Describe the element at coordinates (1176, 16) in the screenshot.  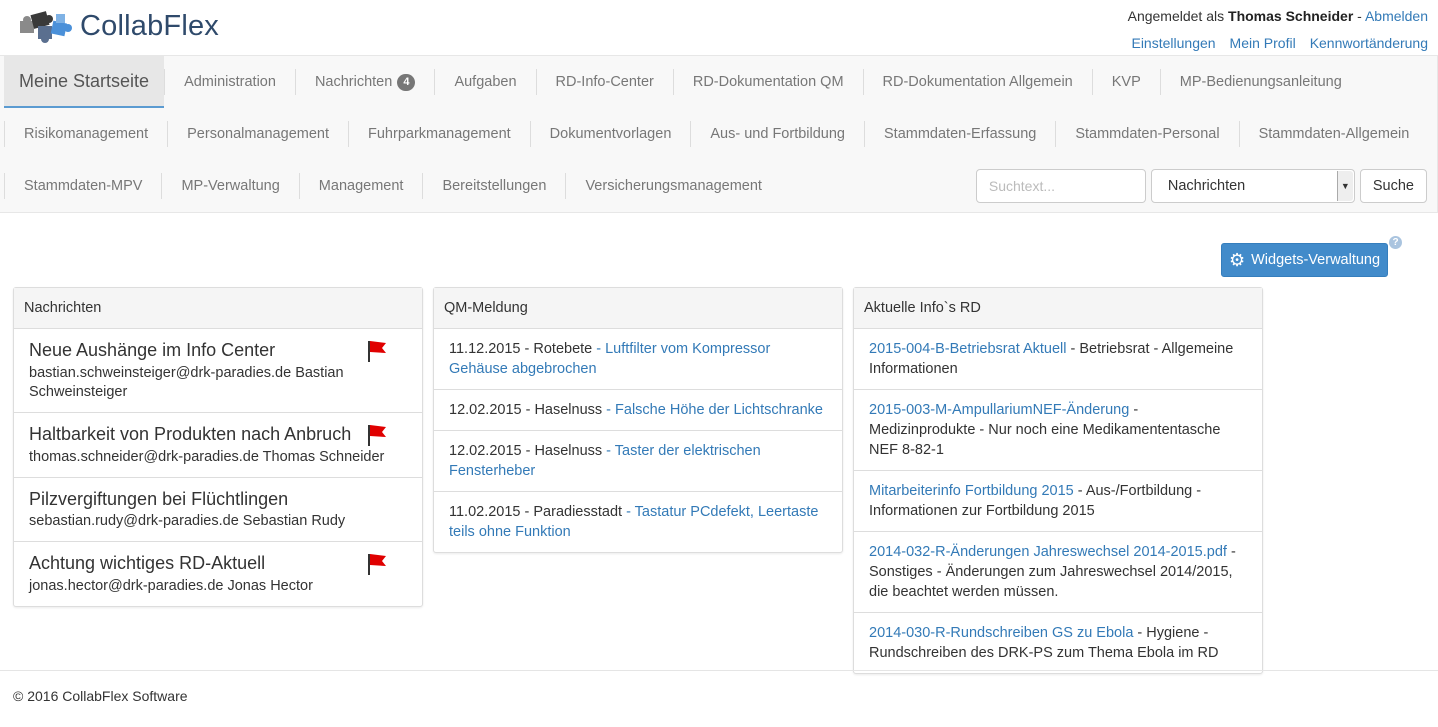
I see `logged-in-label: Angemeldet als` at that location.